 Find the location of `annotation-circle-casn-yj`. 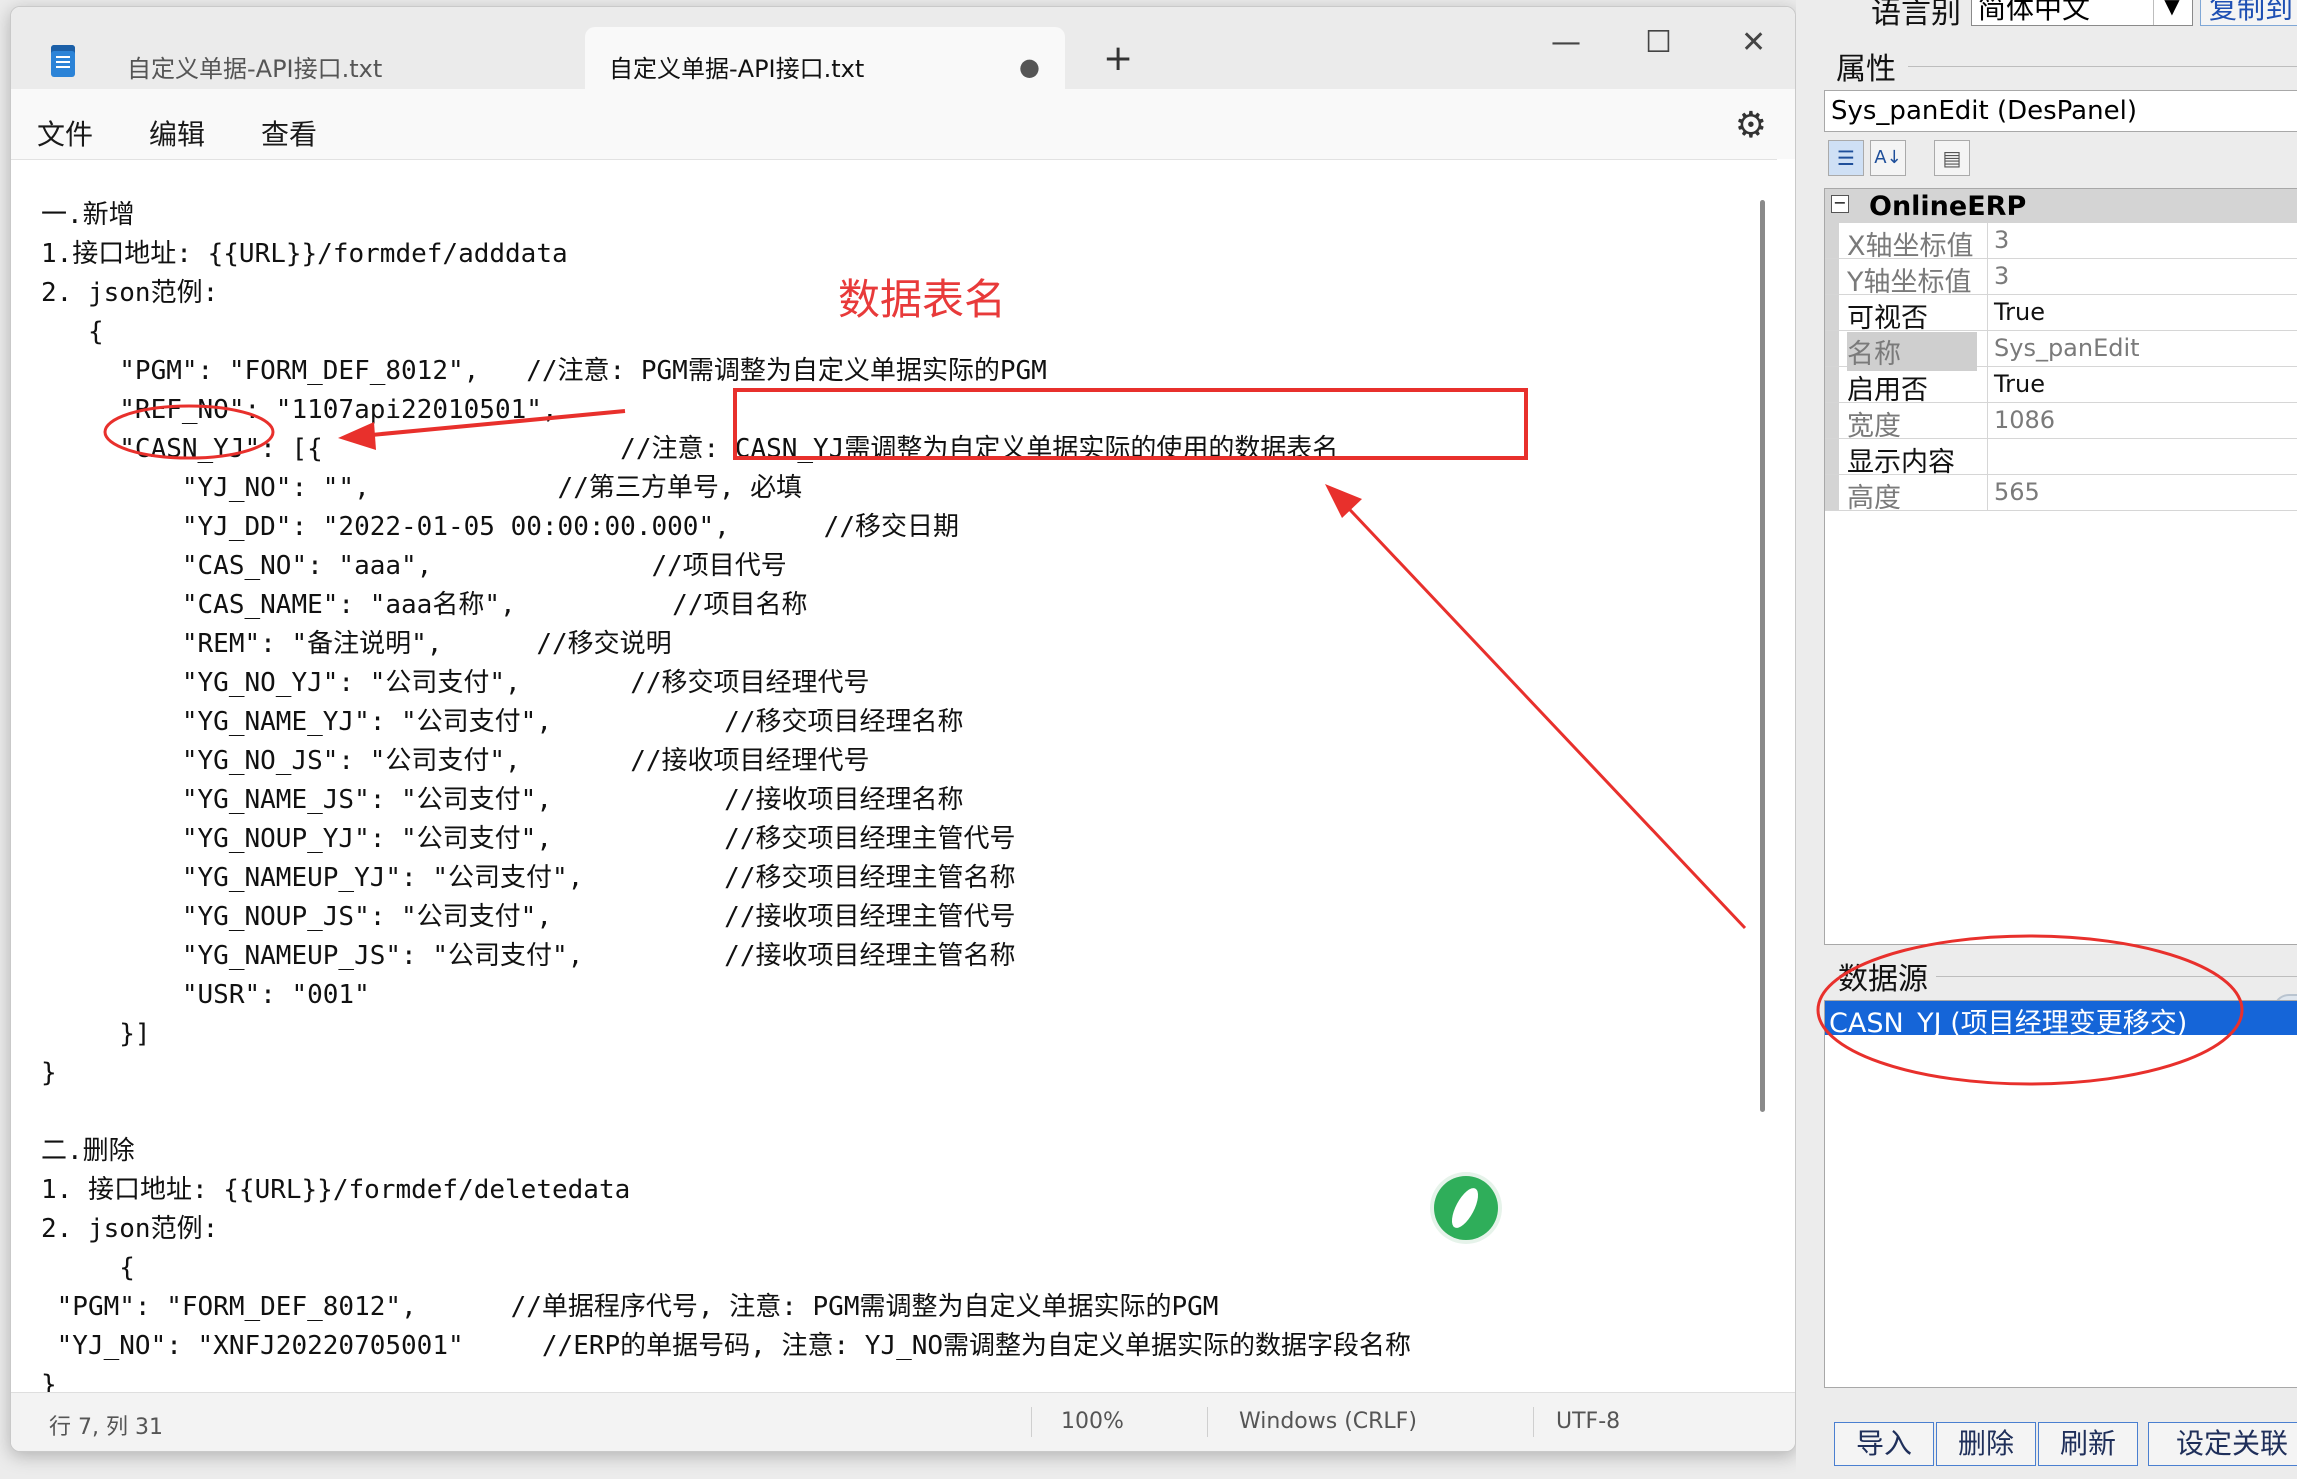

annotation-circle-casn-yj is located at coordinates (189, 432).